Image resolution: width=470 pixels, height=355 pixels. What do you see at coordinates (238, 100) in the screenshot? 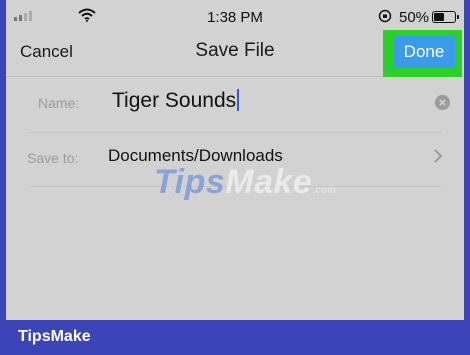
I see `text-caret` at bounding box center [238, 100].